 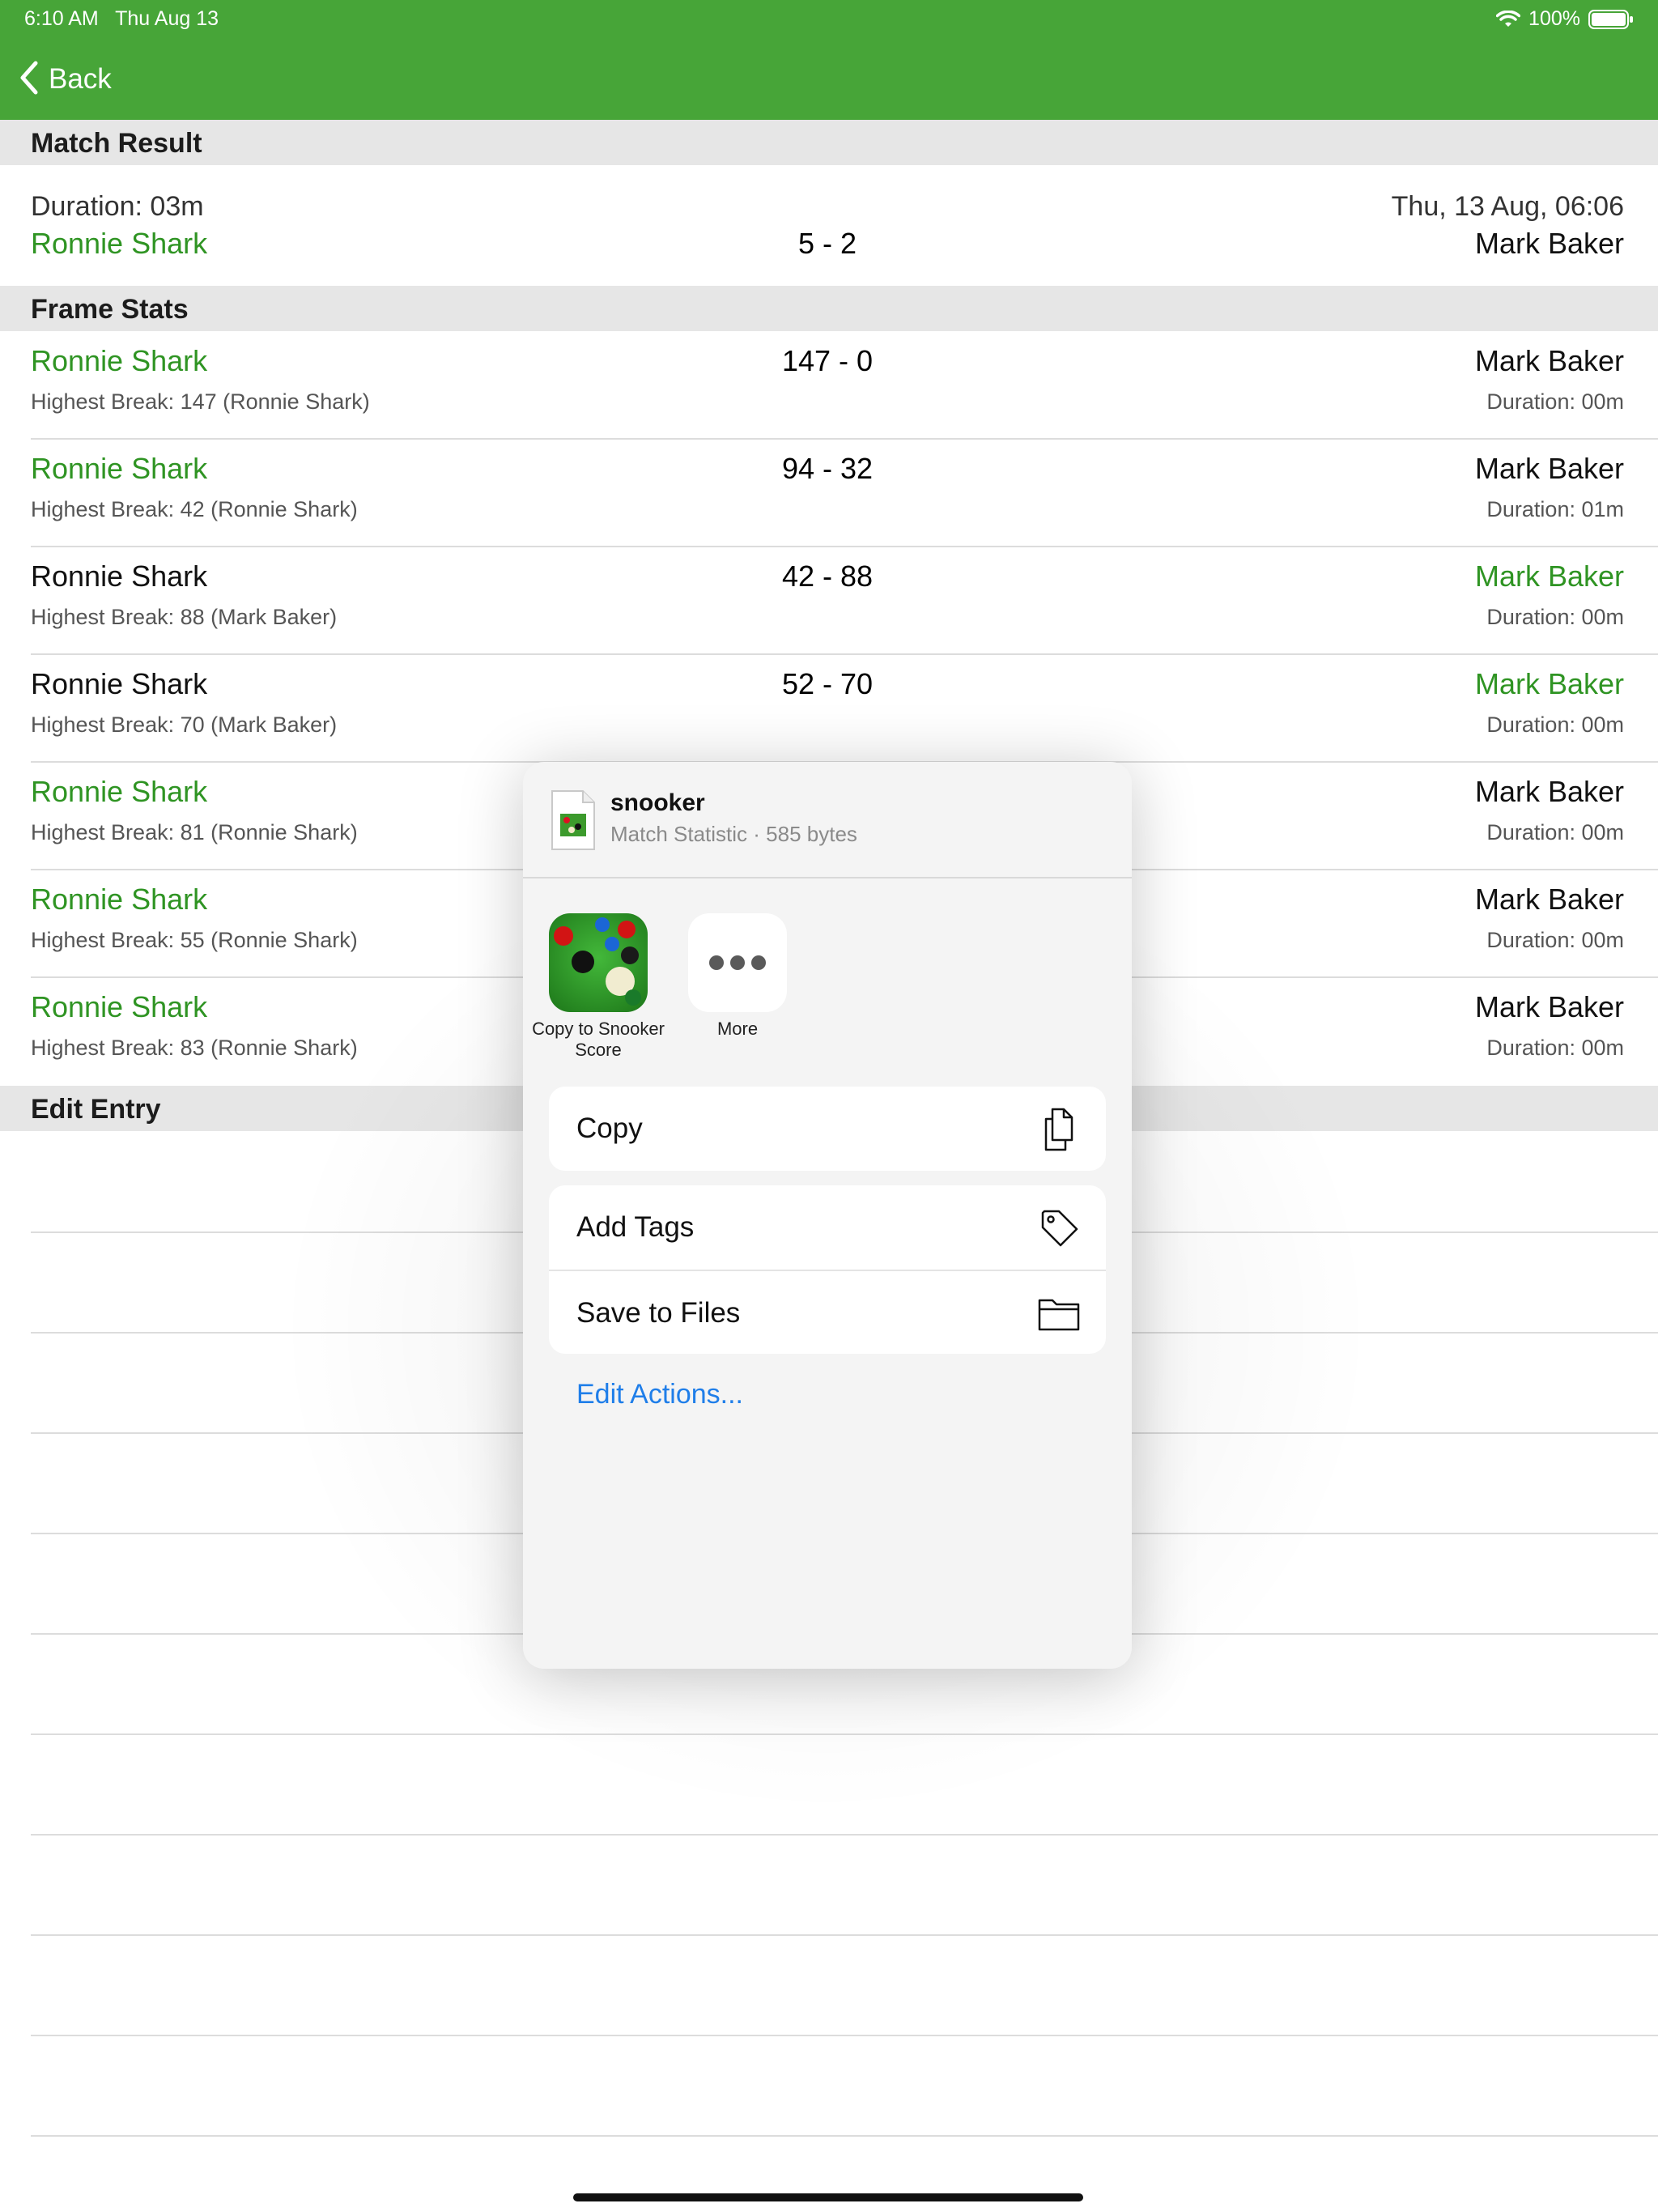 I want to click on chevron-left-icon, so click(x=29, y=80).